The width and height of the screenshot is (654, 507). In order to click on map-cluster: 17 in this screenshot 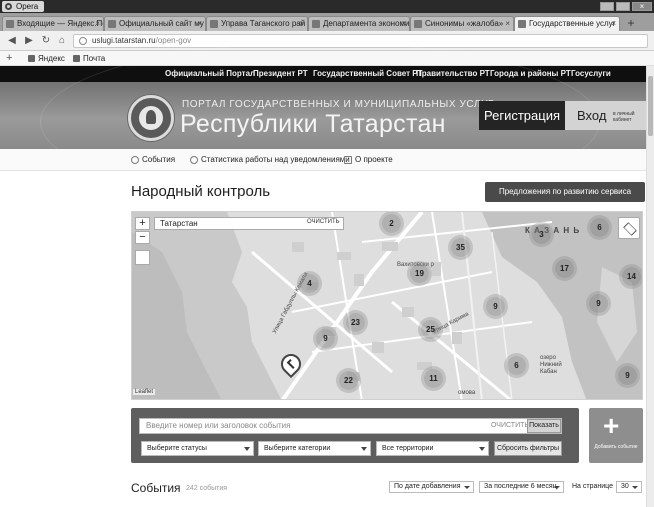, I will do `click(564, 268)`.